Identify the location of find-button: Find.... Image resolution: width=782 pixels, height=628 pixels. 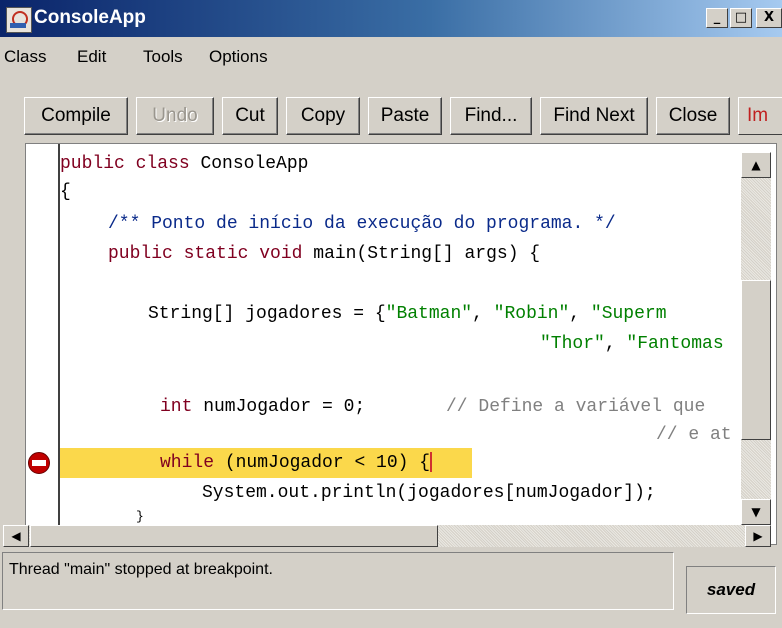
(491, 116).